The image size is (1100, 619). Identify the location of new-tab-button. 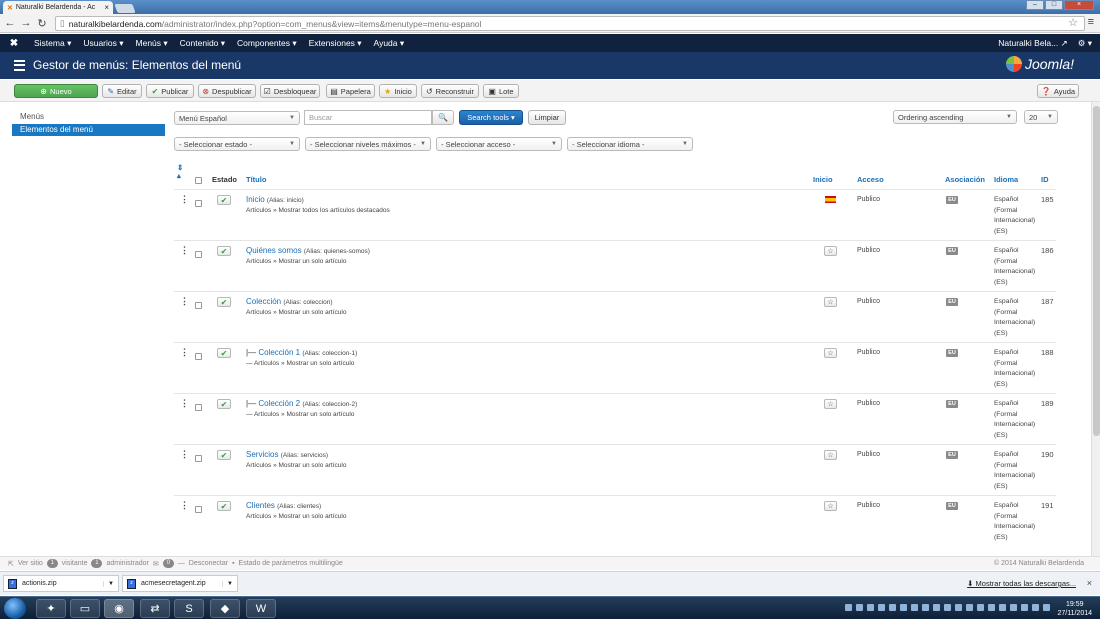
(125, 8).